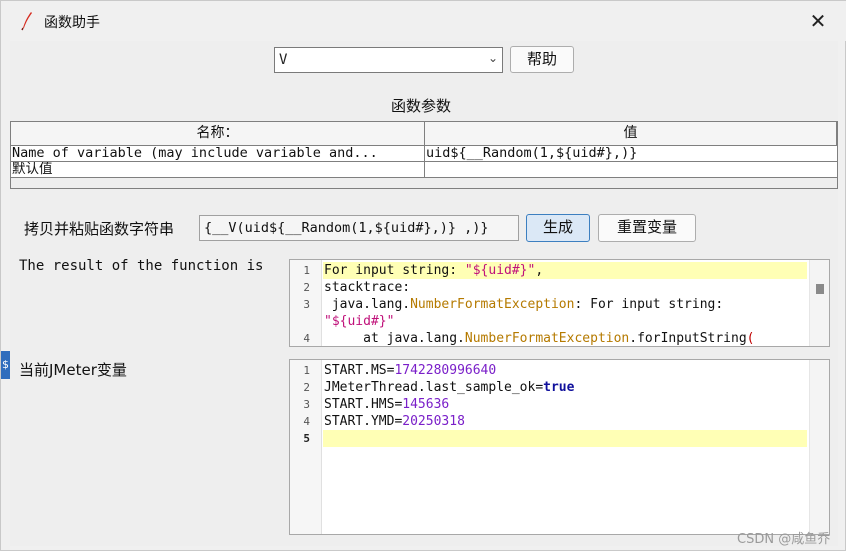 This screenshot has width=846, height=551. Describe the element at coordinates (387, 404) in the screenshot. I see `code-line: START.HMS=145636` at that location.